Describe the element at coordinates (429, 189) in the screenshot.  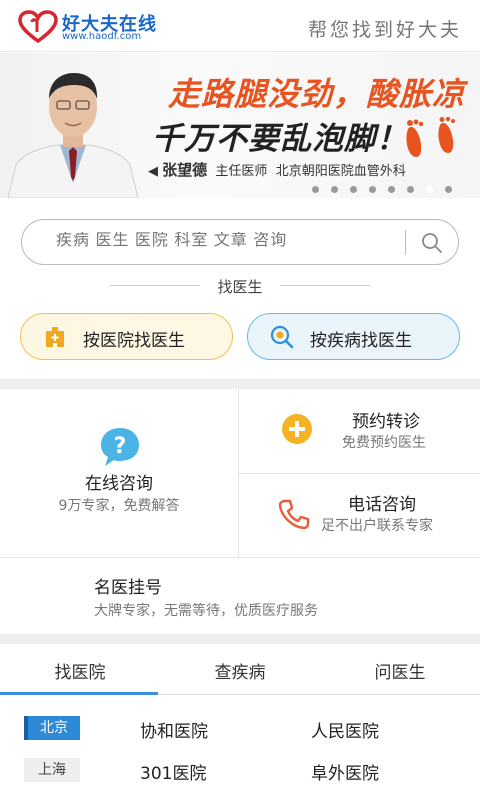
I see `carousel-dot-active` at that location.